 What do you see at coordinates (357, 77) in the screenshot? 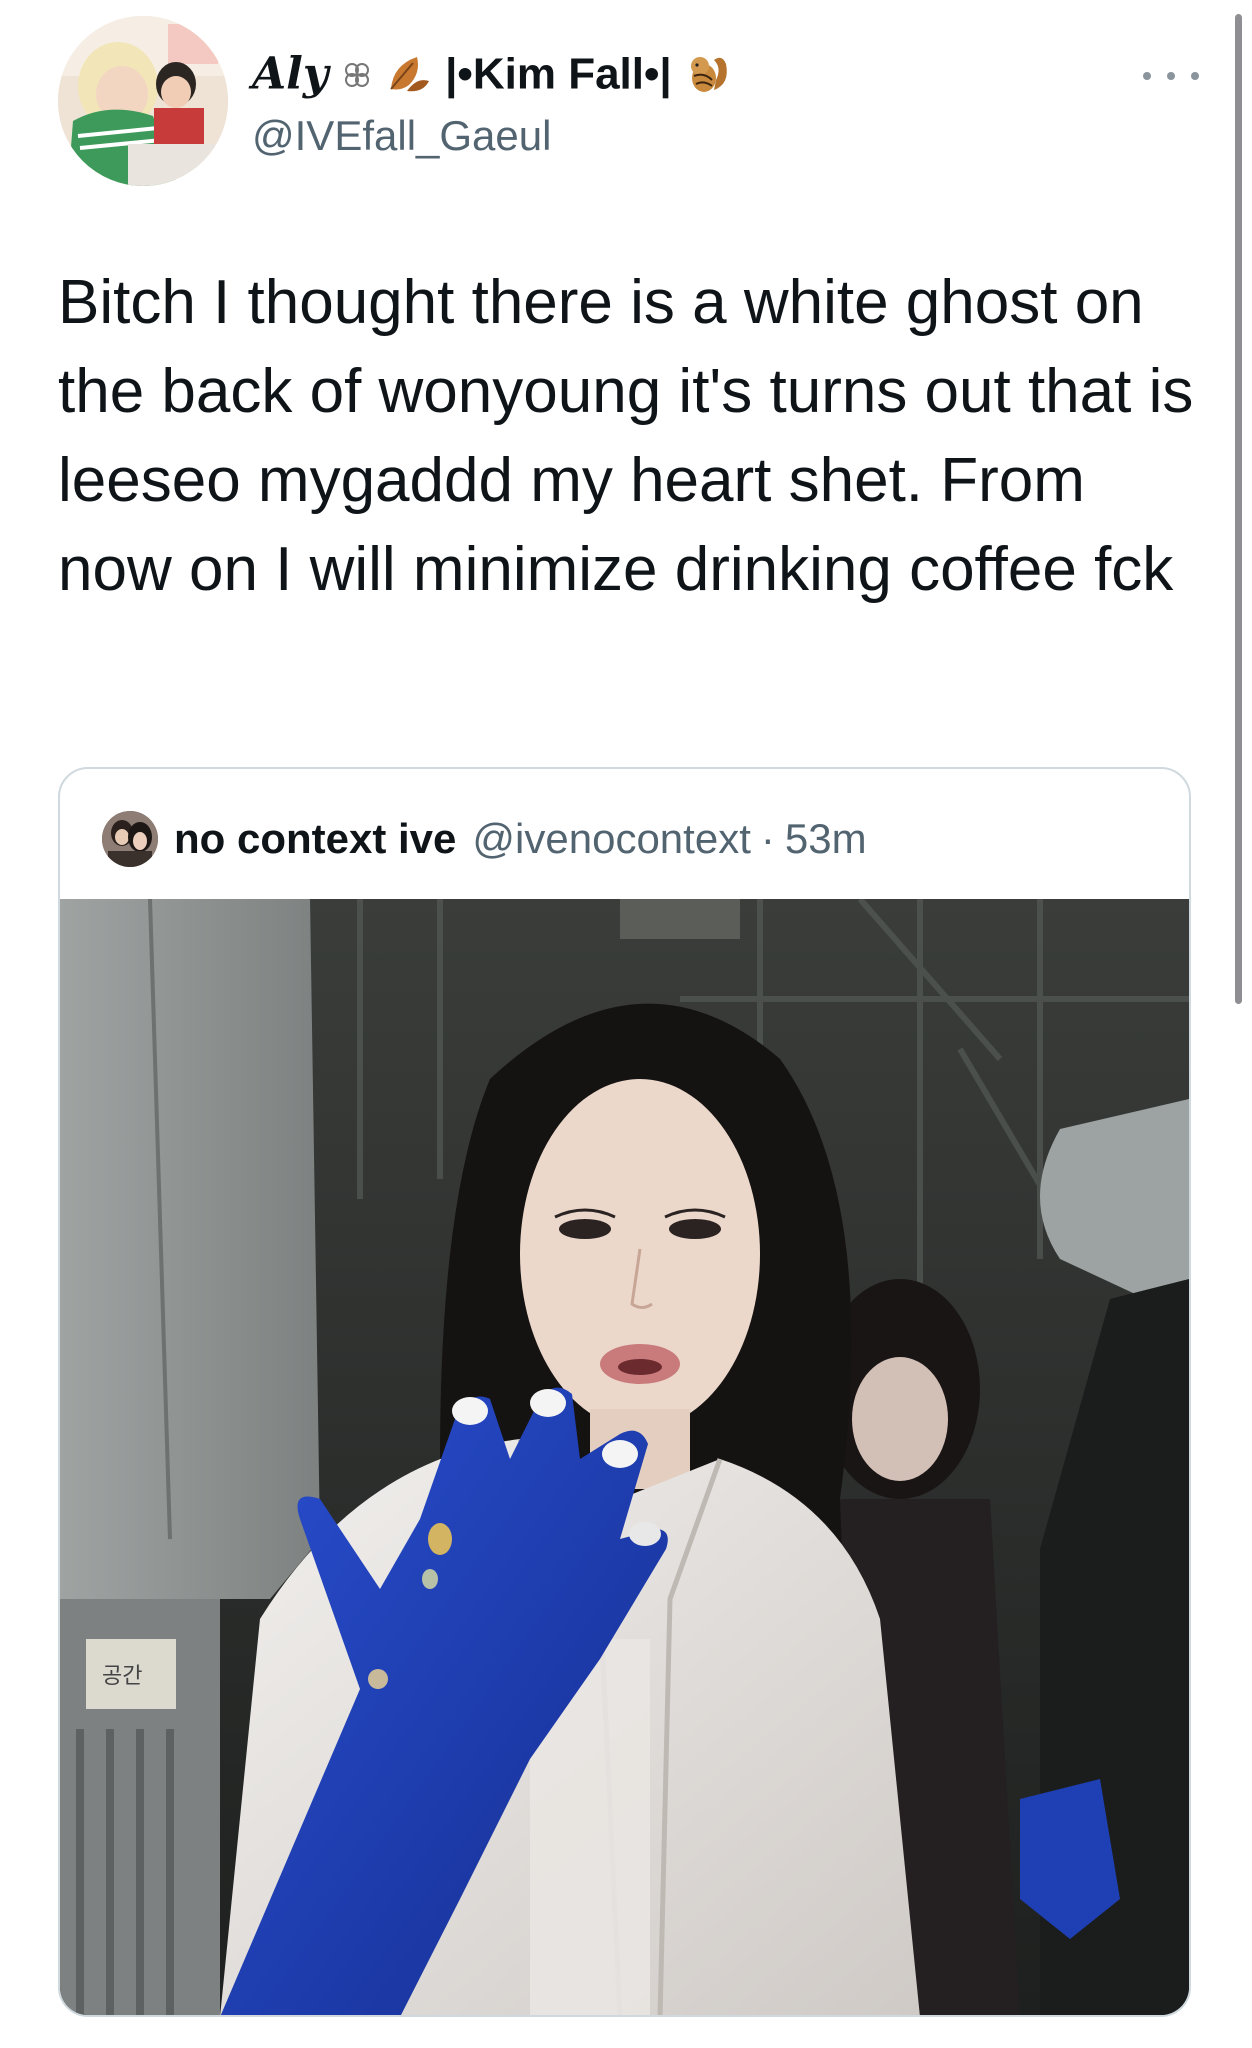
I see `clover-icon` at bounding box center [357, 77].